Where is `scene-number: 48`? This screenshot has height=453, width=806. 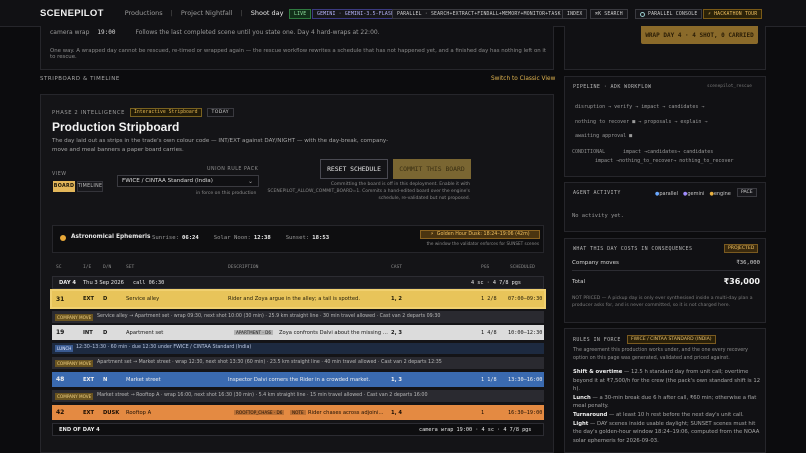 scene-number: 48 is located at coordinates (60, 379).